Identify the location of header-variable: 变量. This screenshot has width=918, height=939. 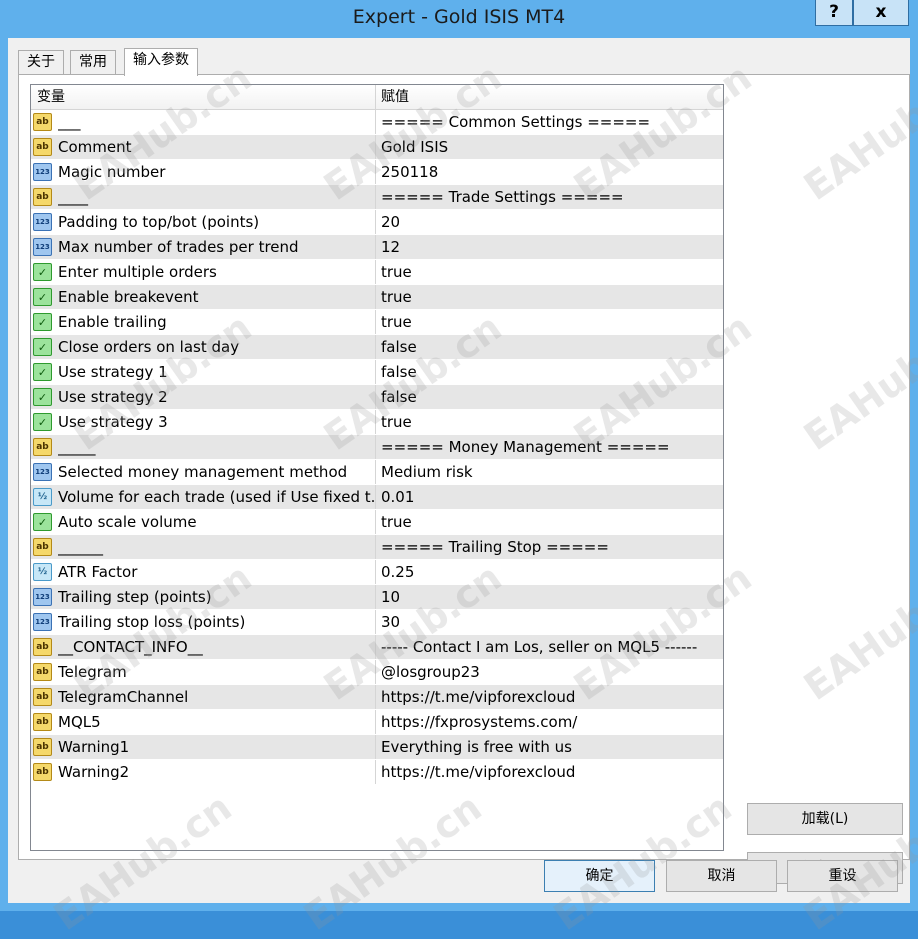
(203, 97).